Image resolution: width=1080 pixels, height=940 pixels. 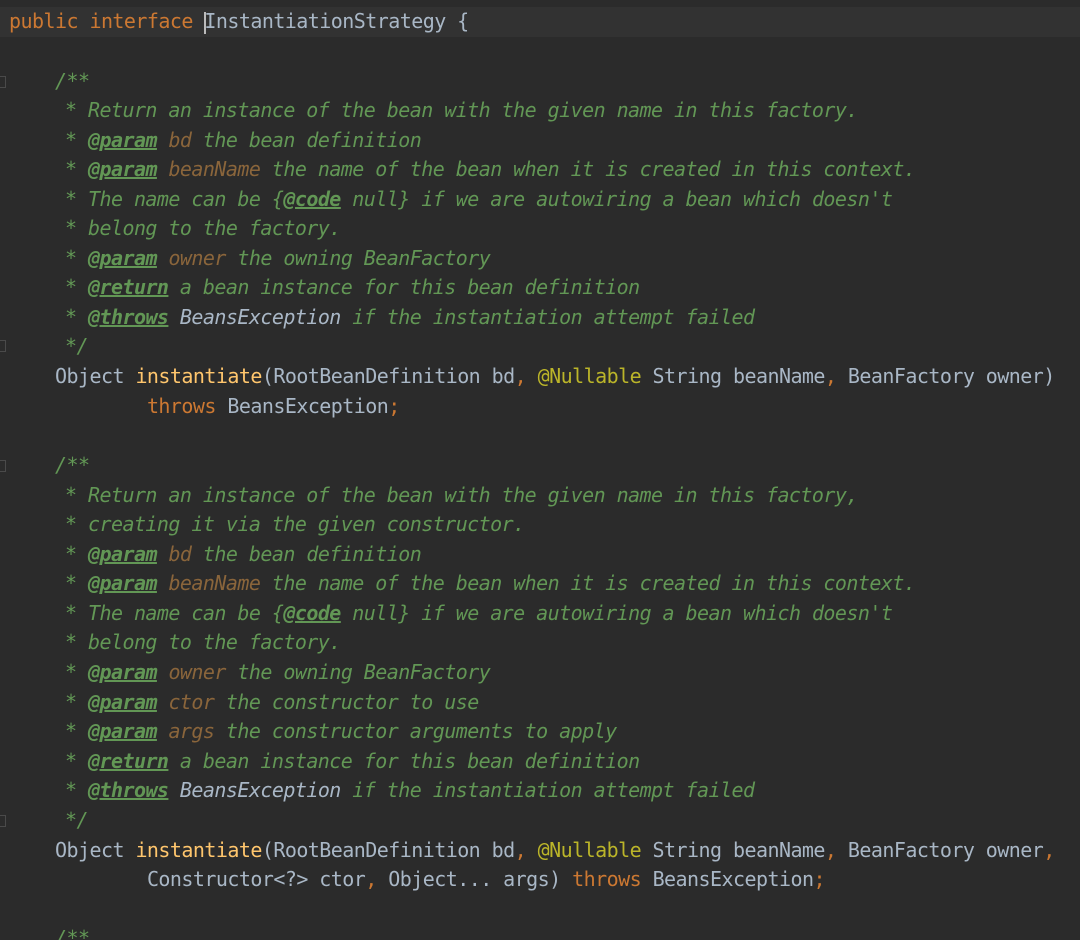 I want to click on doc-type-ref: BeansException, so click(x=260, y=790).